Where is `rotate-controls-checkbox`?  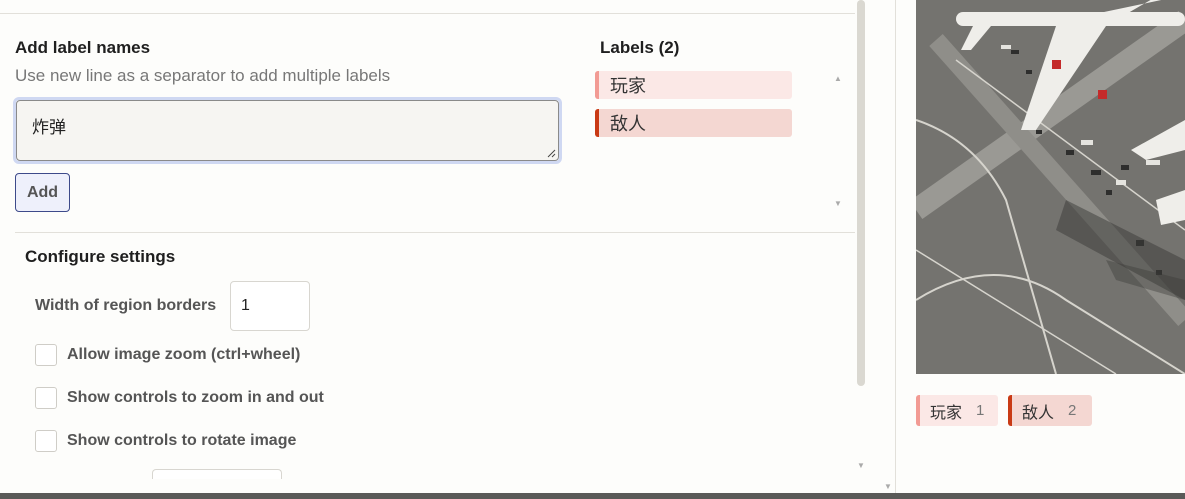 rotate-controls-checkbox is located at coordinates (46, 441).